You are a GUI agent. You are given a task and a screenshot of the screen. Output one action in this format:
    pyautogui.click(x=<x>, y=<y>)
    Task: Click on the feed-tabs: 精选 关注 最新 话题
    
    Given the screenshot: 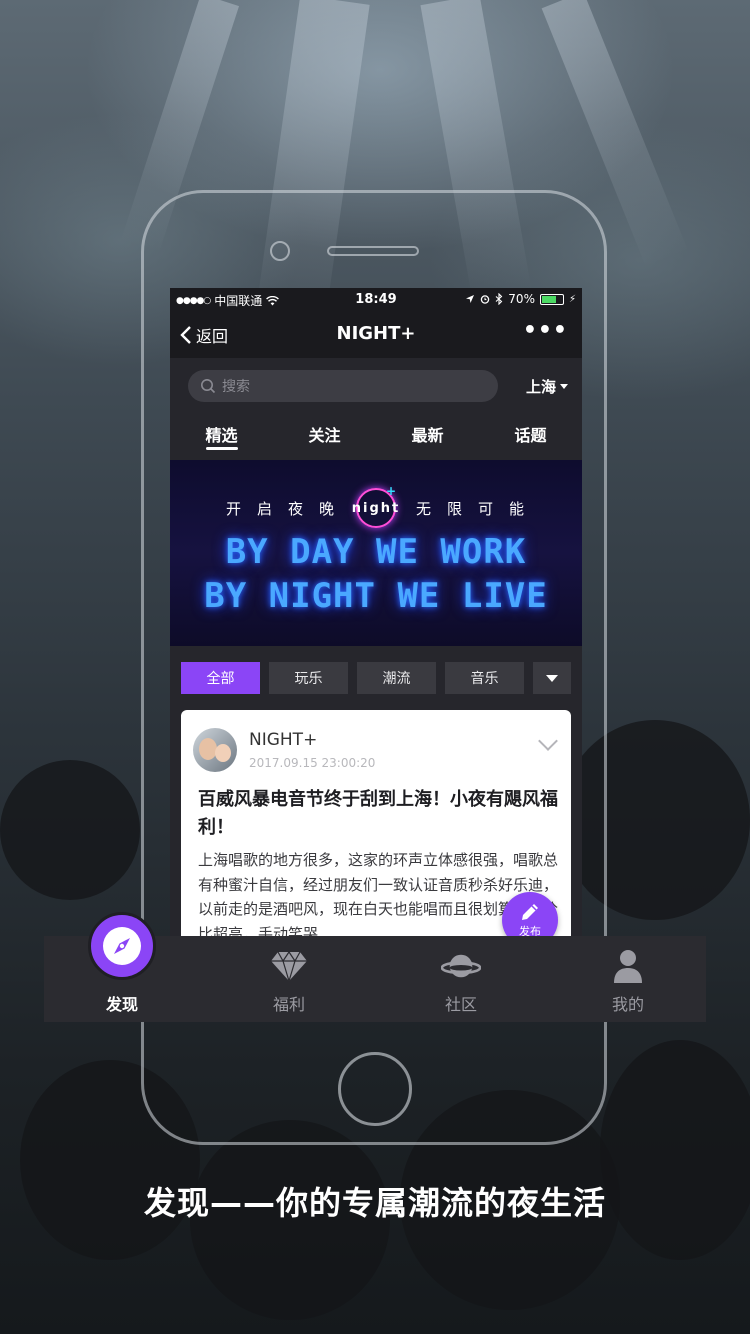 What is the action you would take?
    pyautogui.click(x=376, y=436)
    